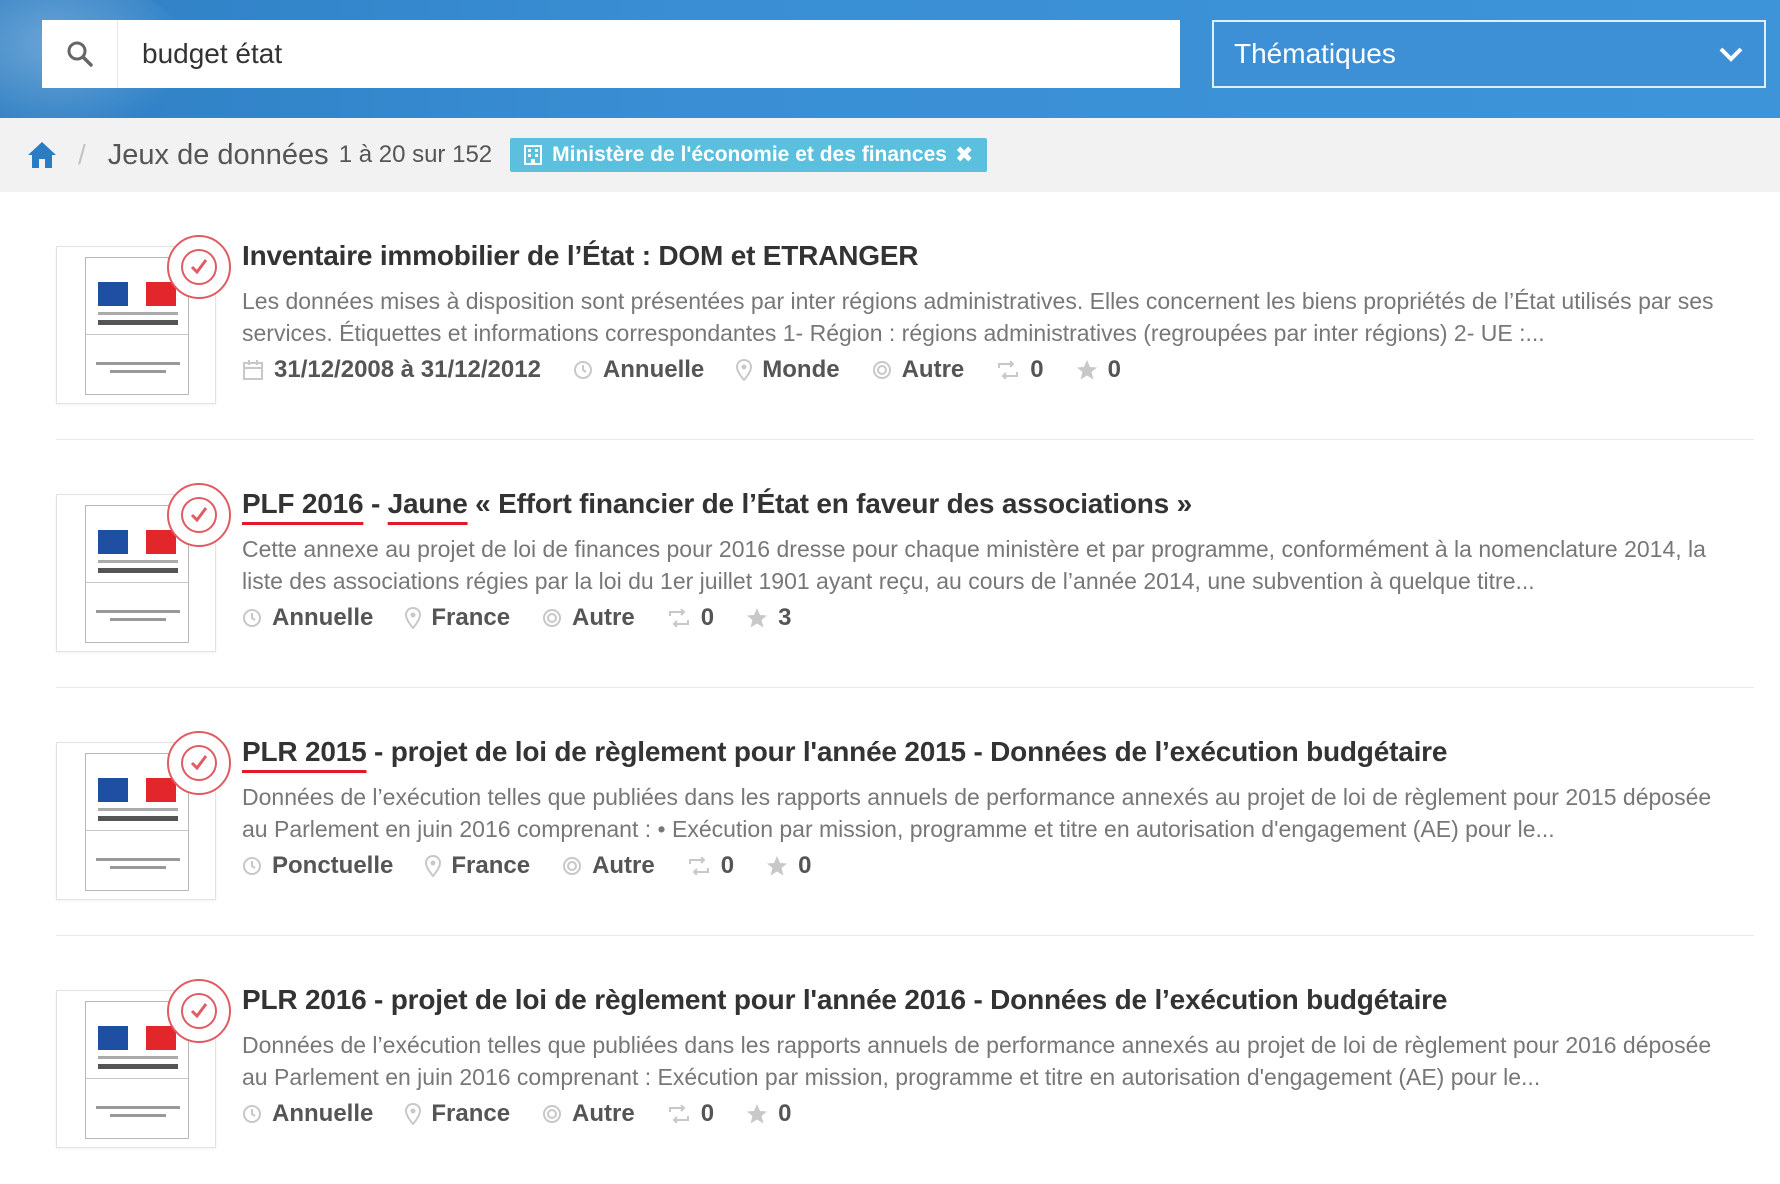 Image resolution: width=1780 pixels, height=1184 pixels. Describe the element at coordinates (964, 155) in the screenshot. I see `remove-filter-icon: ✖` at that location.